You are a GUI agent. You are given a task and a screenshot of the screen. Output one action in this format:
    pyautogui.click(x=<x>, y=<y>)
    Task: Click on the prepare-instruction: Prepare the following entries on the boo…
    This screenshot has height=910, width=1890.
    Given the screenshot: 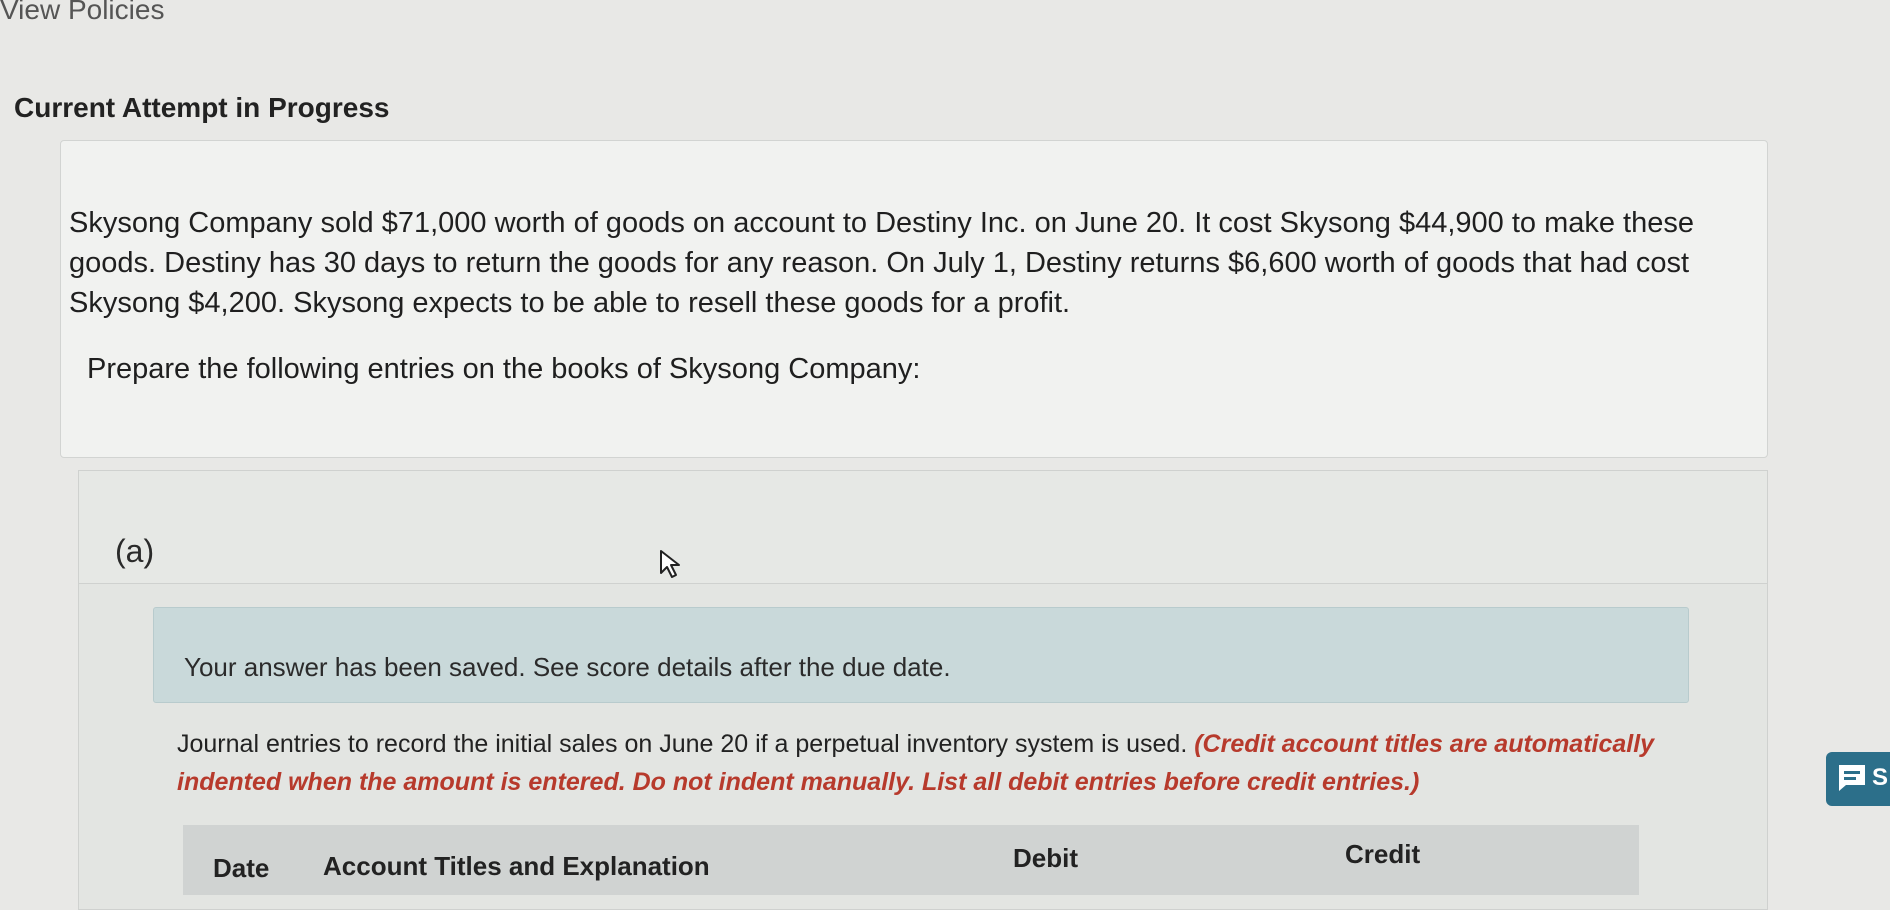 What is the action you would take?
    pyautogui.click(x=504, y=369)
    